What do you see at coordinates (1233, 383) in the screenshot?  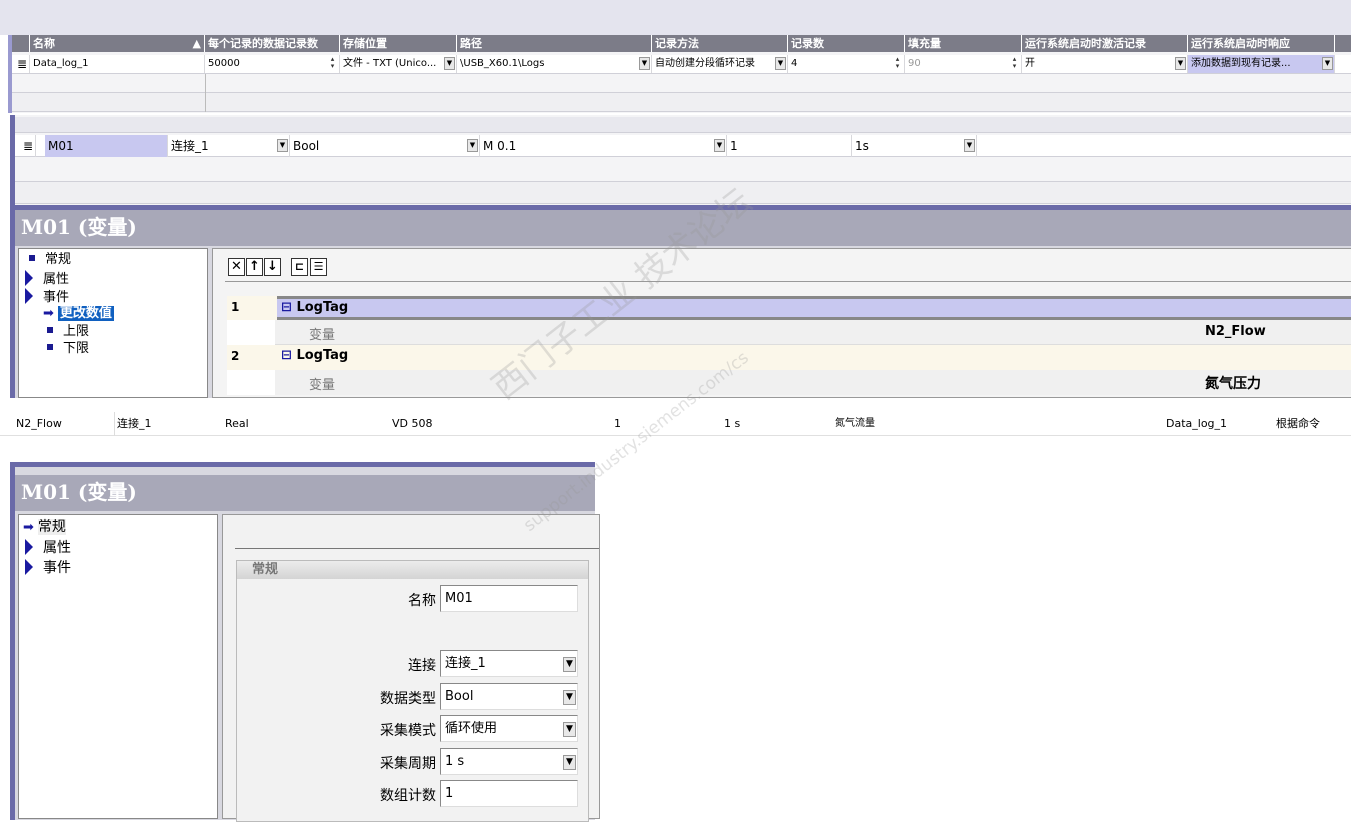 I see `param-value: 氮气压力` at bounding box center [1233, 383].